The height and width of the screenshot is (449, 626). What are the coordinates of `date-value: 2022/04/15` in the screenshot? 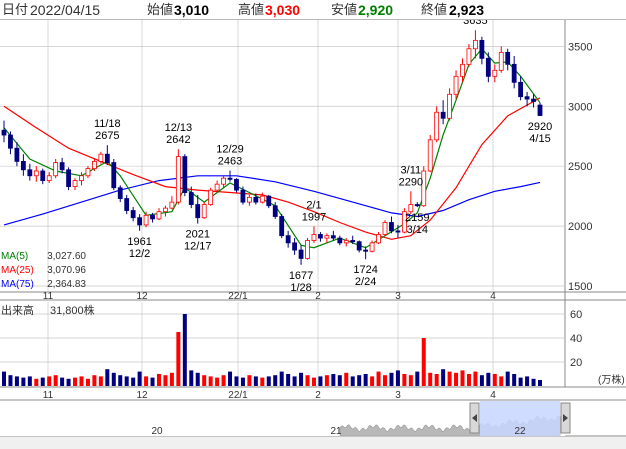 It's located at (65, 10).